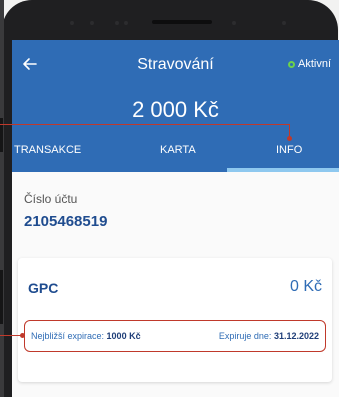 The width and height of the screenshot is (339, 397). I want to click on tab-transakce: TRANSAKCE, so click(47, 150).